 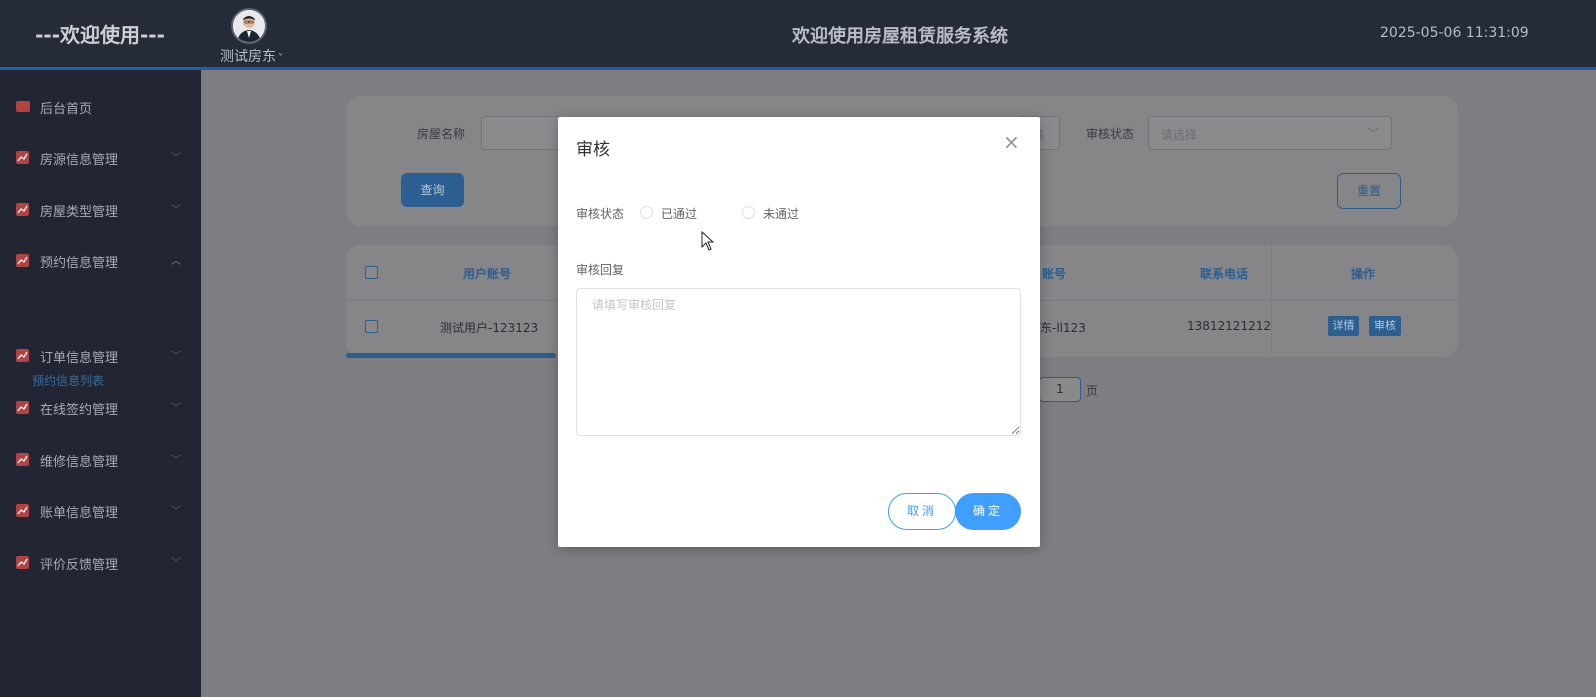 What do you see at coordinates (1229, 326) in the screenshot?
I see `cell-phone: 13812121212` at bounding box center [1229, 326].